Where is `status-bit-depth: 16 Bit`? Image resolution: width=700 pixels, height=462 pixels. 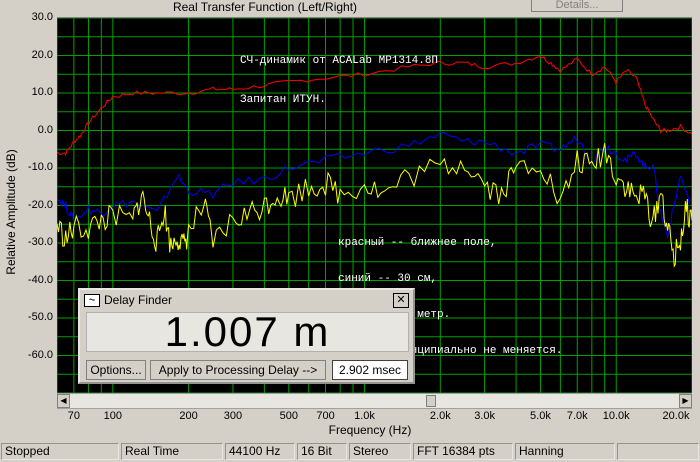 status-bit-depth: 16 Bit is located at coordinates (322, 451).